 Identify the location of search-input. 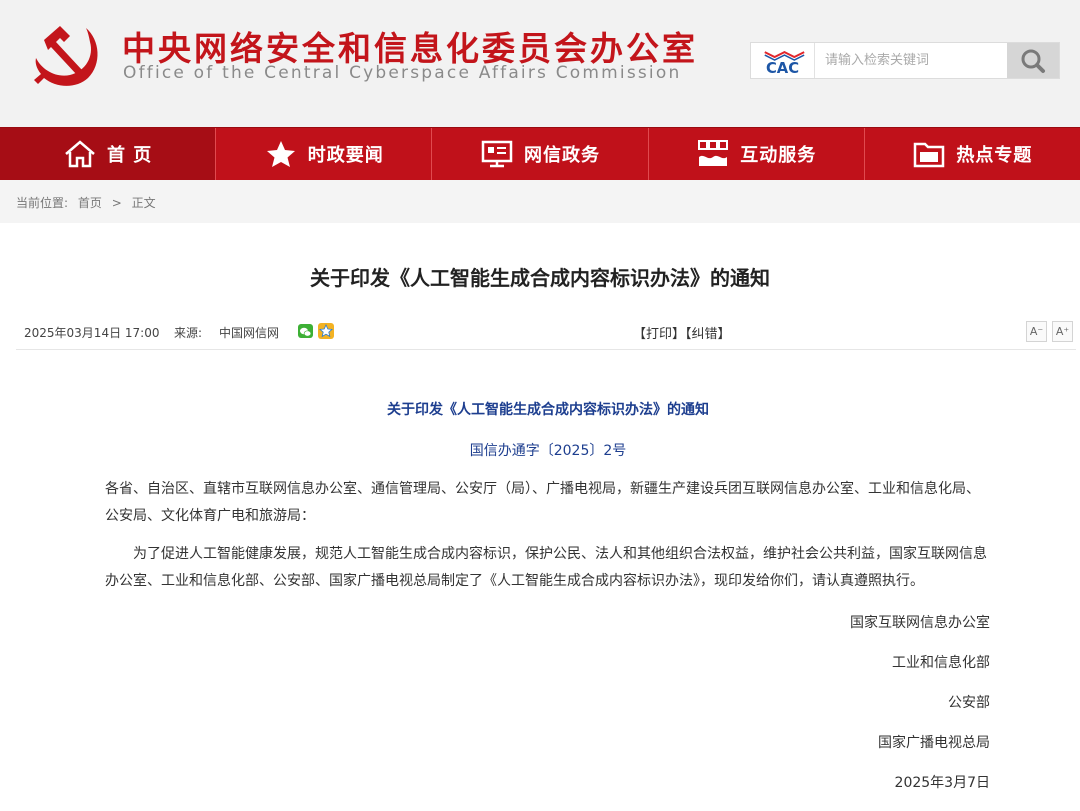
(912, 60).